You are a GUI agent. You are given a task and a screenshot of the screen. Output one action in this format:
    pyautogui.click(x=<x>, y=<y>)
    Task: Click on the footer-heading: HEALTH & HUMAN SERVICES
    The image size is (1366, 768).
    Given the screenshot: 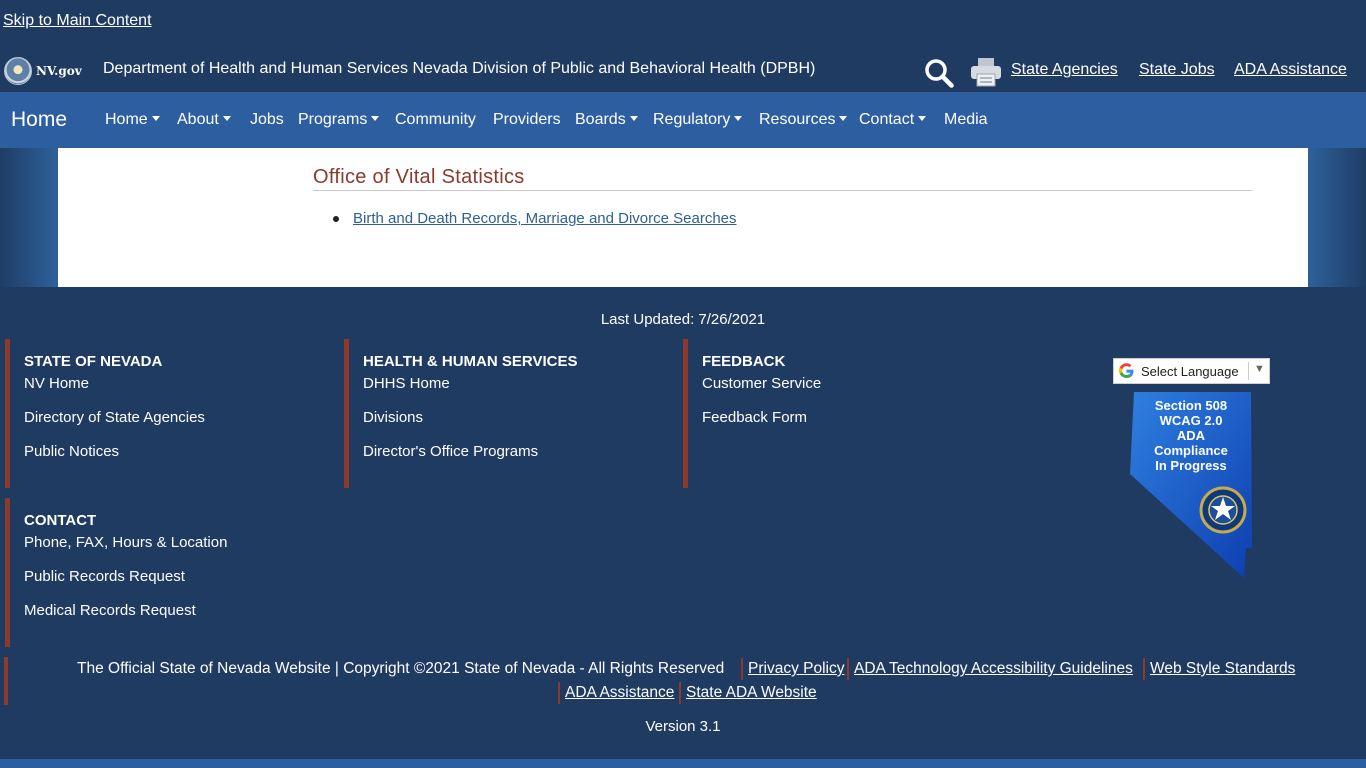 What is the action you would take?
    pyautogui.click(x=470, y=361)
    